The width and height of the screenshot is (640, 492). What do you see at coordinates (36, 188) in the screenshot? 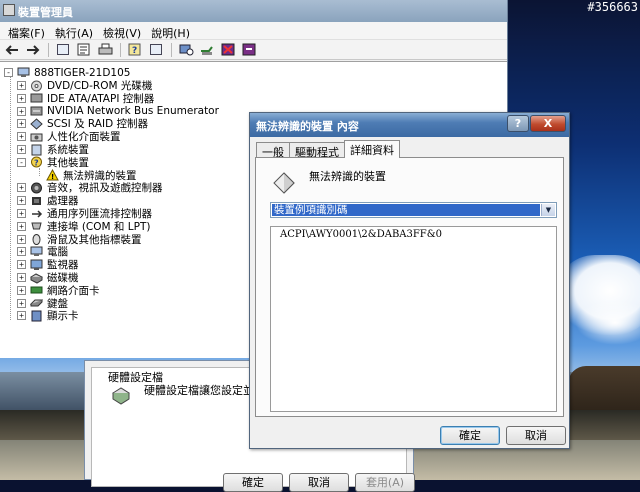
I see `sound-icon` at bounding box center [36, 188].